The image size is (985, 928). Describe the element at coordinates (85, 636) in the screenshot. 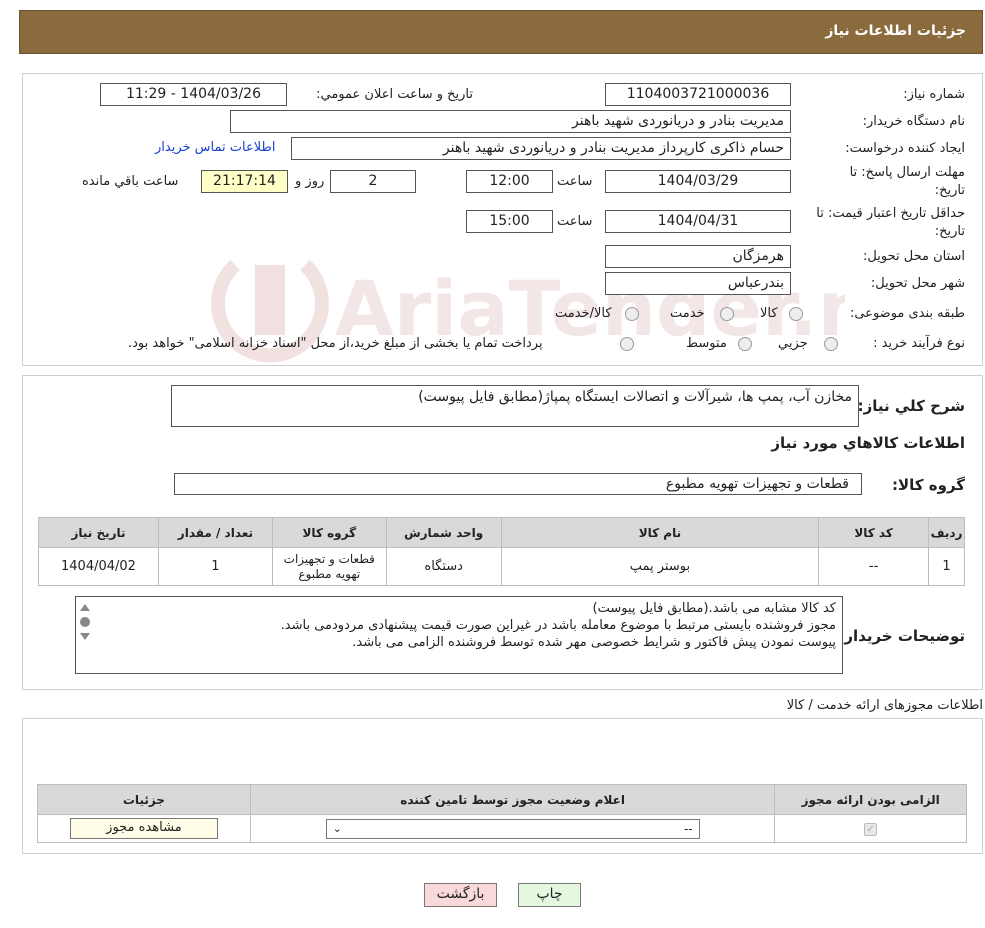

I see `scroll-down-icon` at that location.